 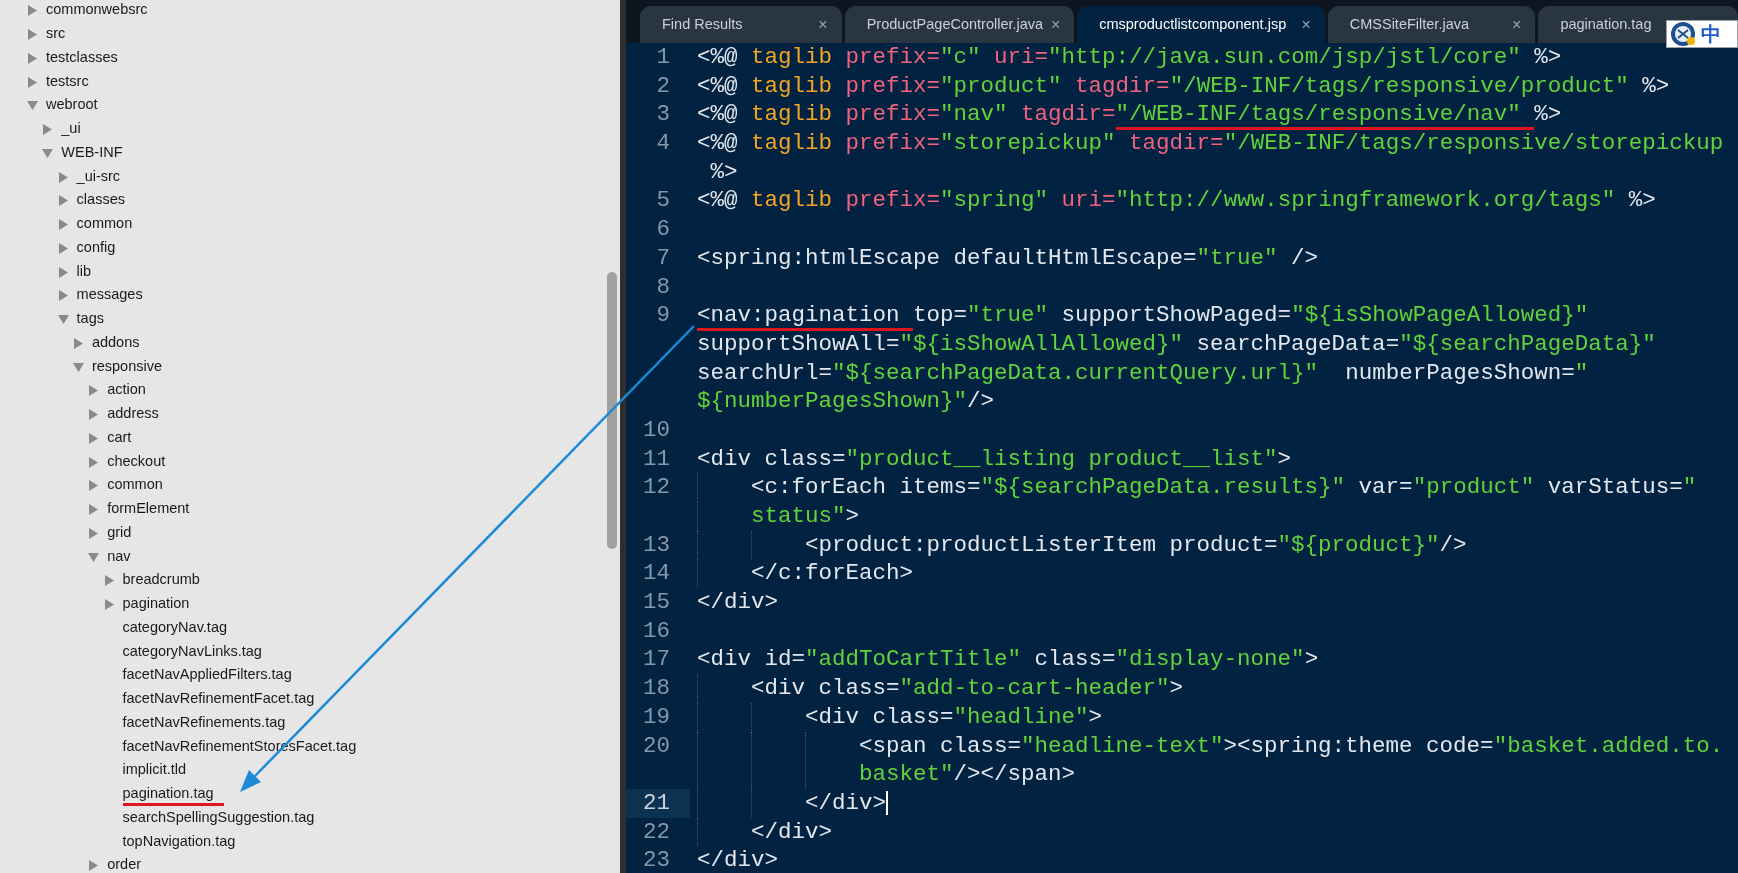 I want to click on tree-item: facetNavAppliedFilters.tag, so click(x=197, y=676).